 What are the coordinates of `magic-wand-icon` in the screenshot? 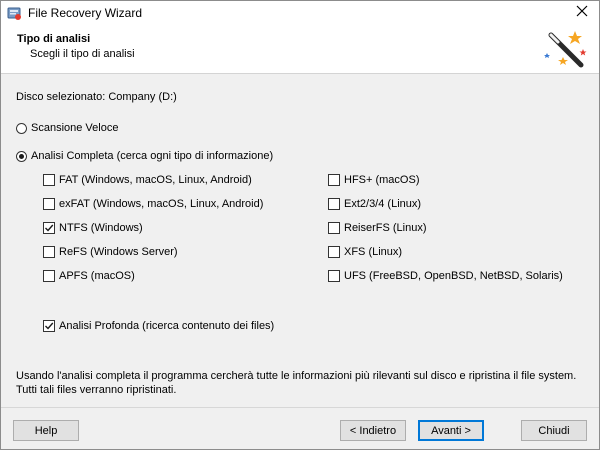 It's located at (565, 50).